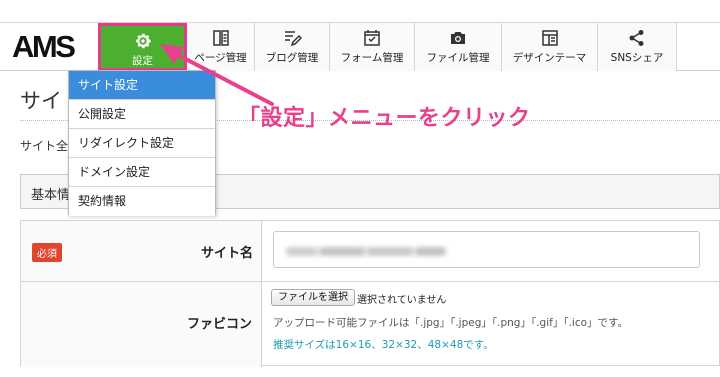 This screenshot has width=720, height=377. Describe the element at coordinates (292, 38) in the screenshot. I see `blog-edit-icon` at that location.